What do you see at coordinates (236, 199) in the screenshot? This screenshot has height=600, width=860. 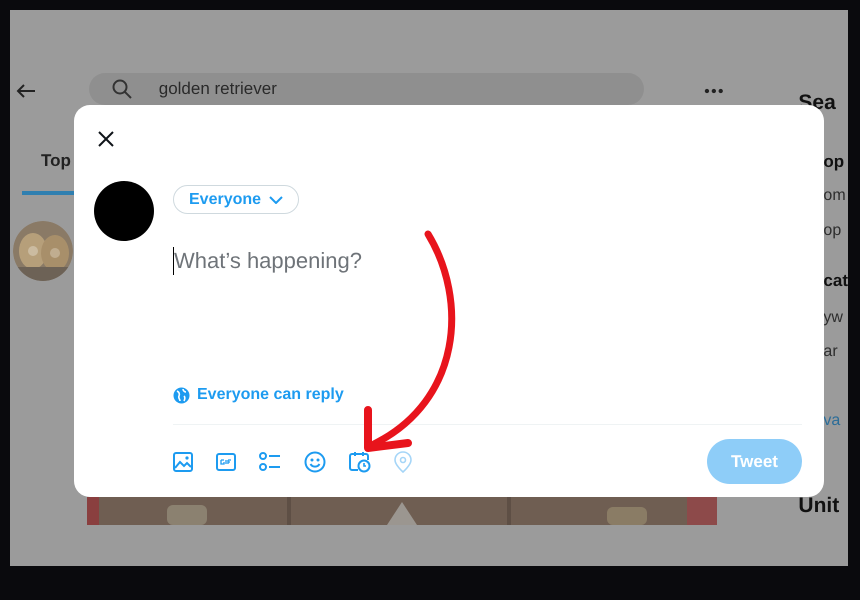 I see `audience-button: Everyone` at bounding box center [236, 199].